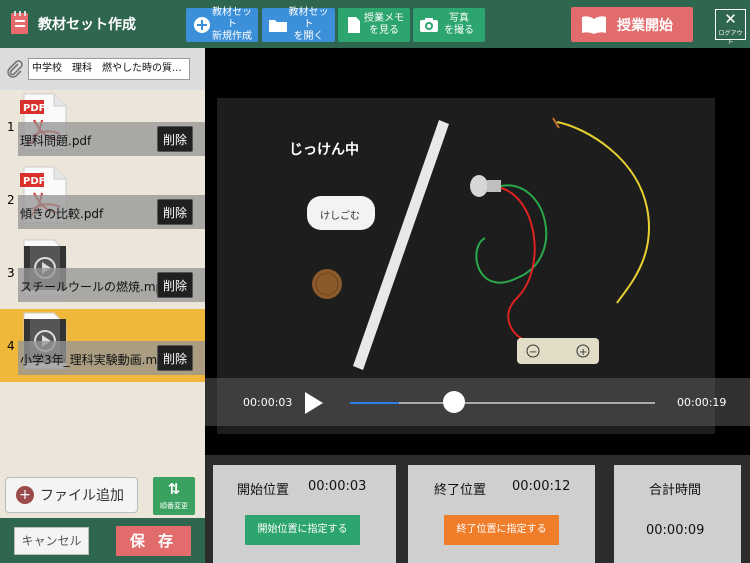  Describe the element at coordinates (302, 530) in the screenshot. I see `set-start-button: 開始位置に指定する` at that location.